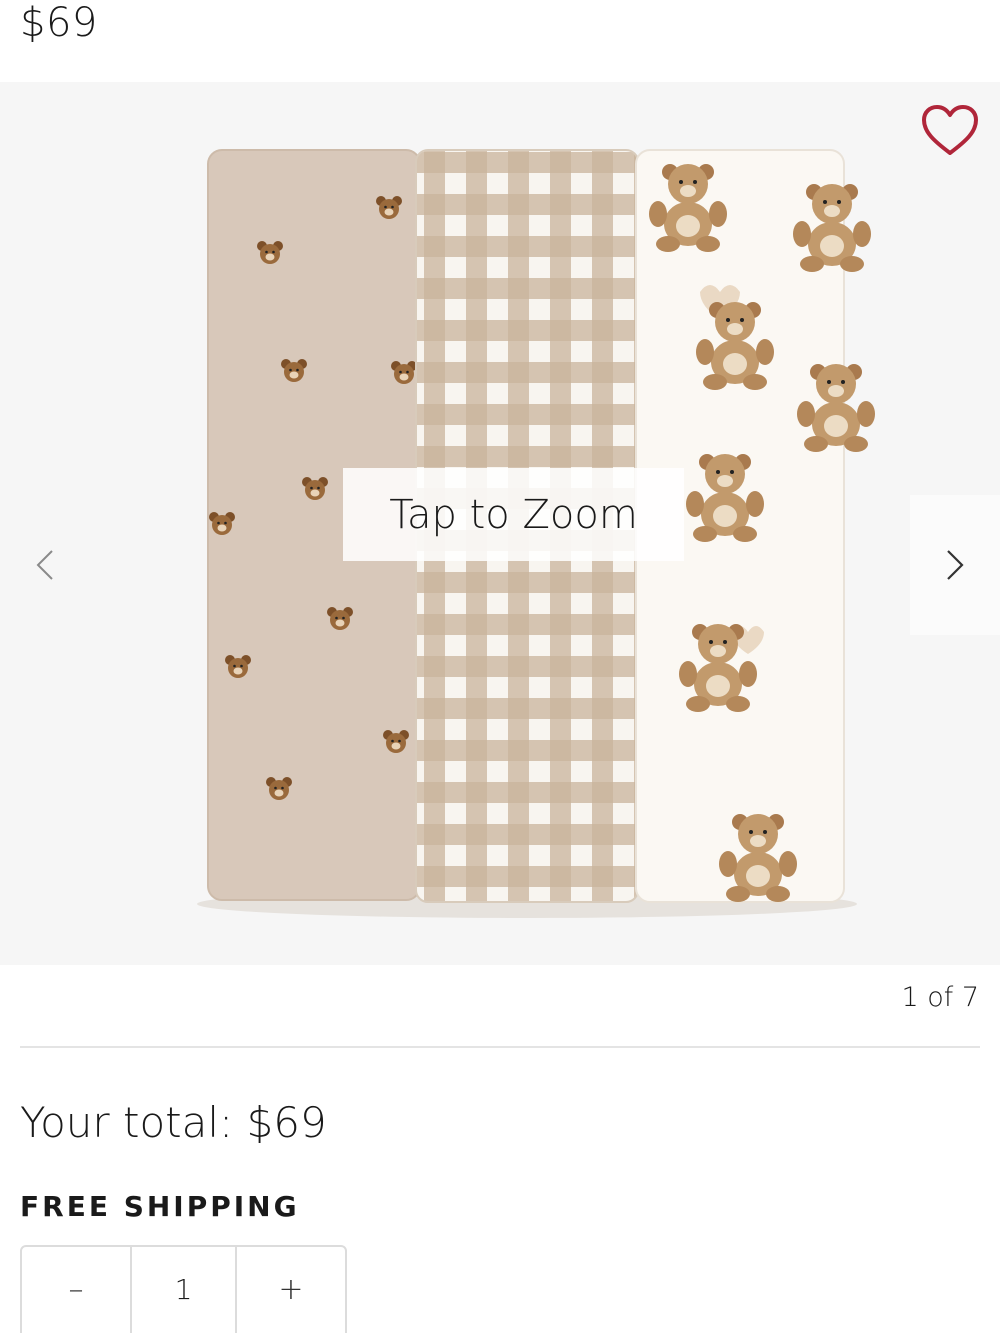 The height and width of the screenshot is (1333, 1000). Describe the element at coordinates (940, 997) in the screenshot. I see `image-counter: 1 of 7` at that location.